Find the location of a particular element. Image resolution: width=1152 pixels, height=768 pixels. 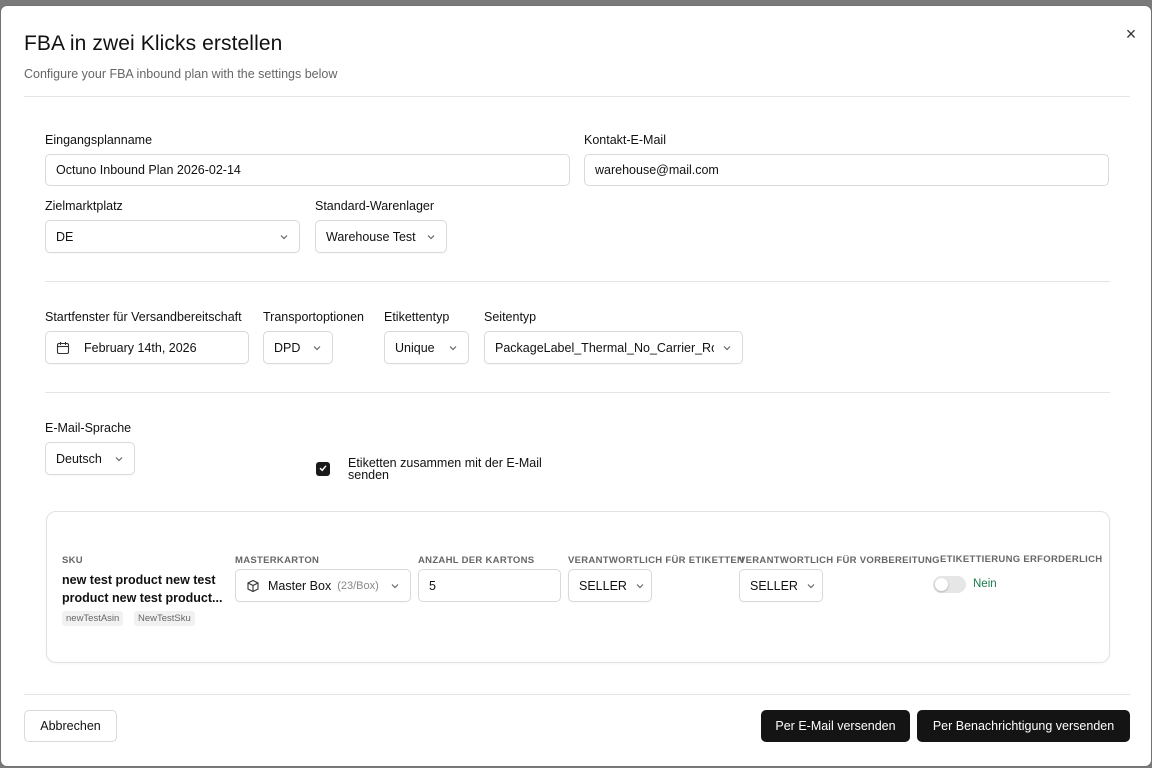

dialog-title: FBA in zwei Klicks erstellen is located at coordinates (153, 43).